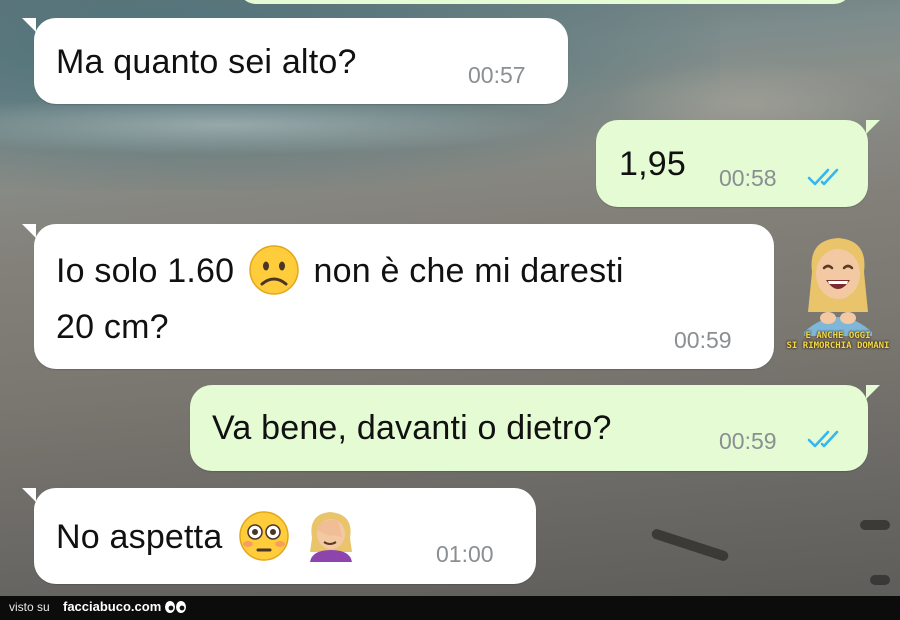  I want to click on frowning-face-emoji, so click(274, 270).